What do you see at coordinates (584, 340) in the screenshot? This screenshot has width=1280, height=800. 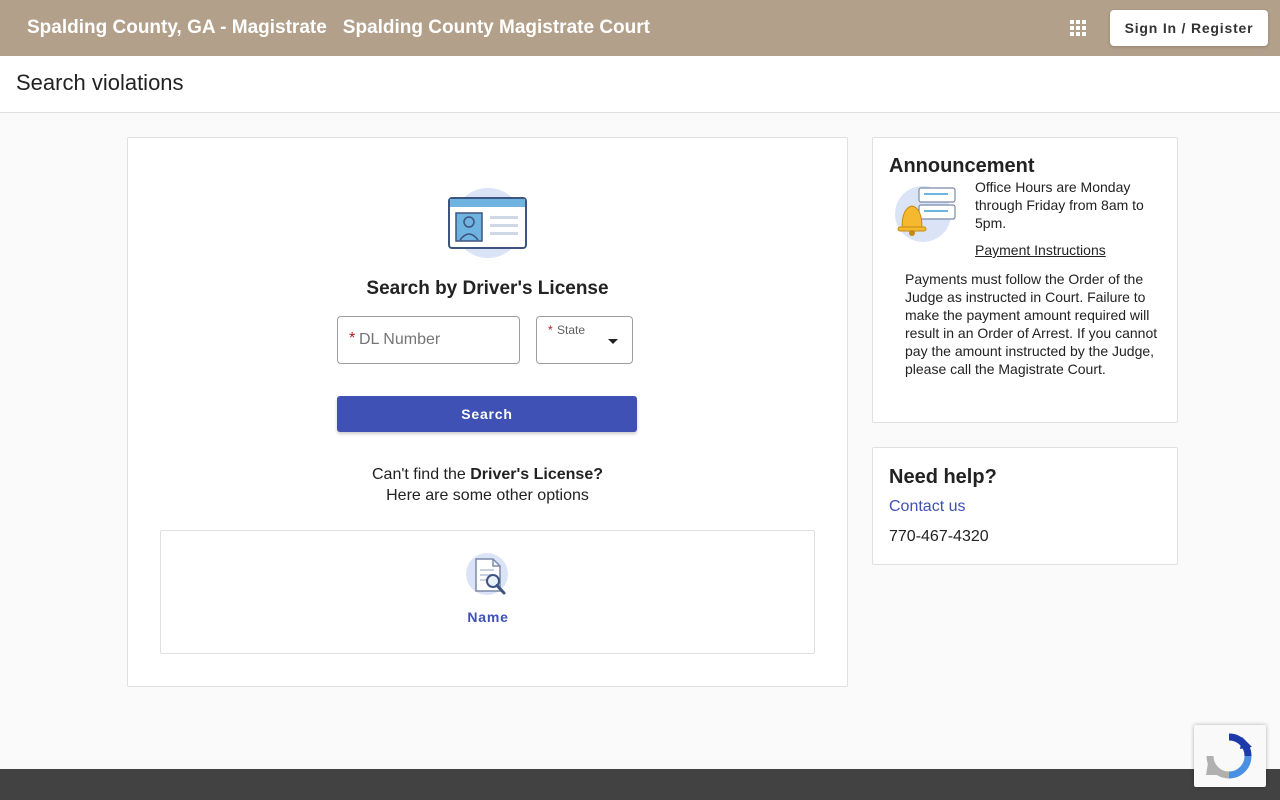 I see `state-select: * State` at bounding box center [584, 340].